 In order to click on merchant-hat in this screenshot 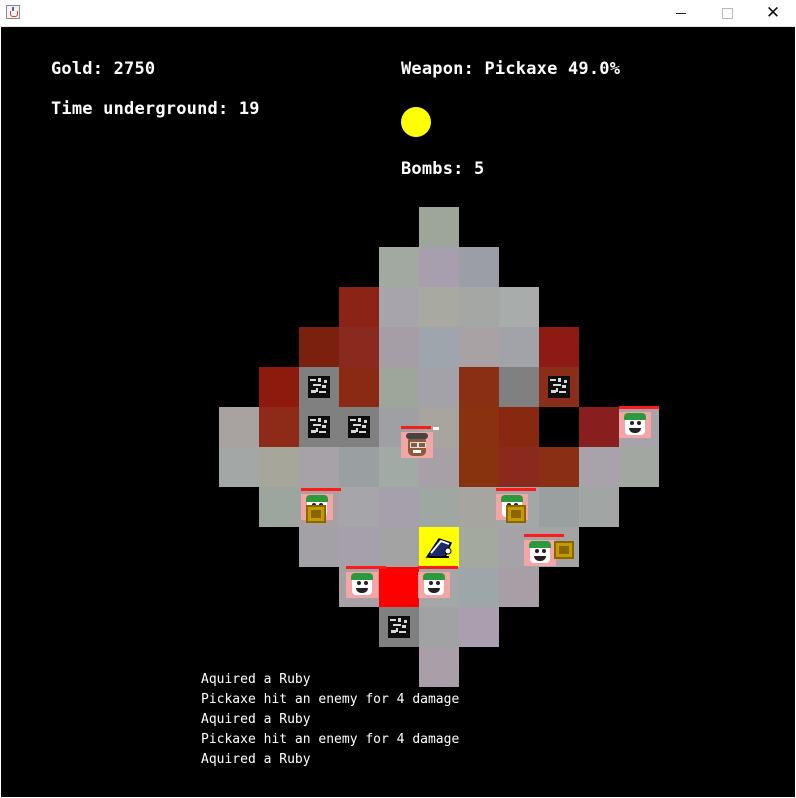, I will do `click(417, 436)`.